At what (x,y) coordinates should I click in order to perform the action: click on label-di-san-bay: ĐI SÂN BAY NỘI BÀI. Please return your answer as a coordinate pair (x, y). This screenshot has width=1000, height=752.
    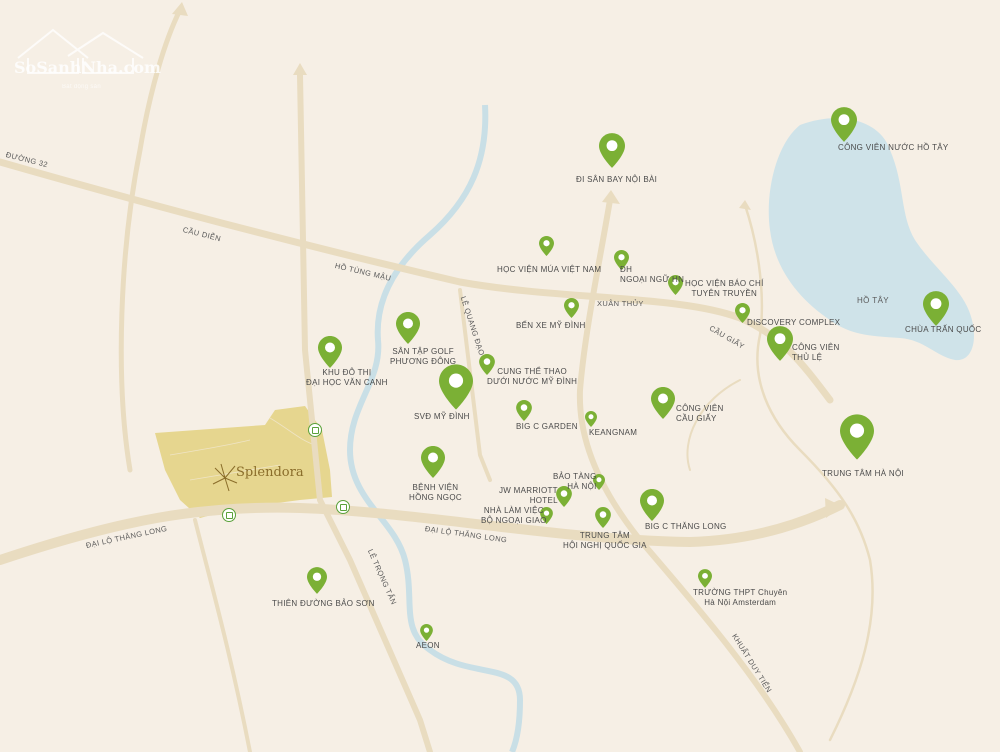
    Looking at the image, I should click on (617, 179).